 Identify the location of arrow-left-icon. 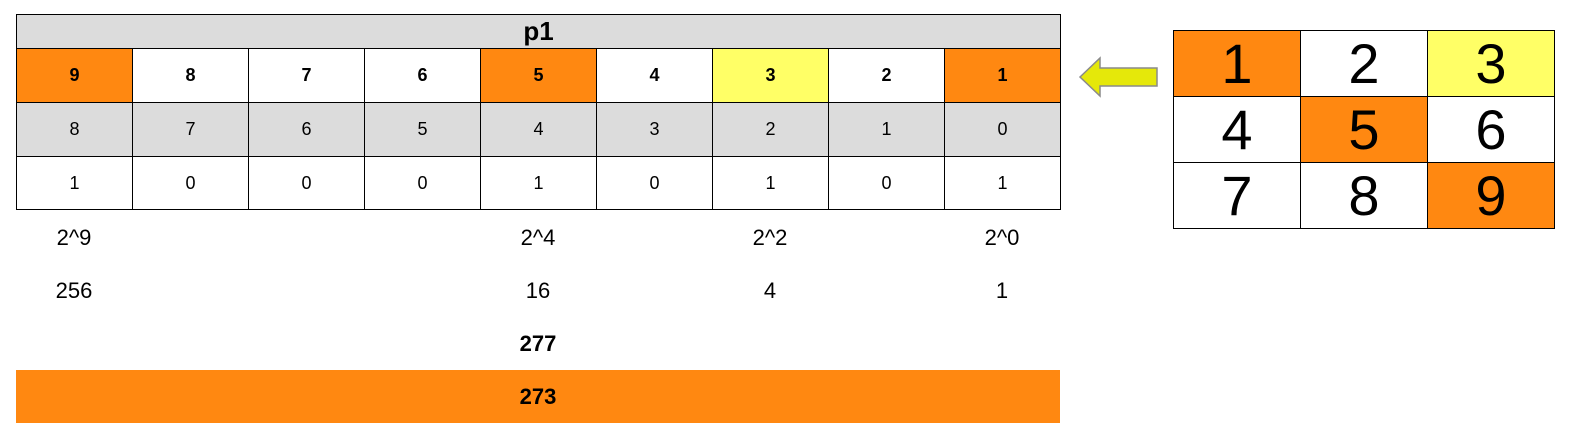
(1118, 77).